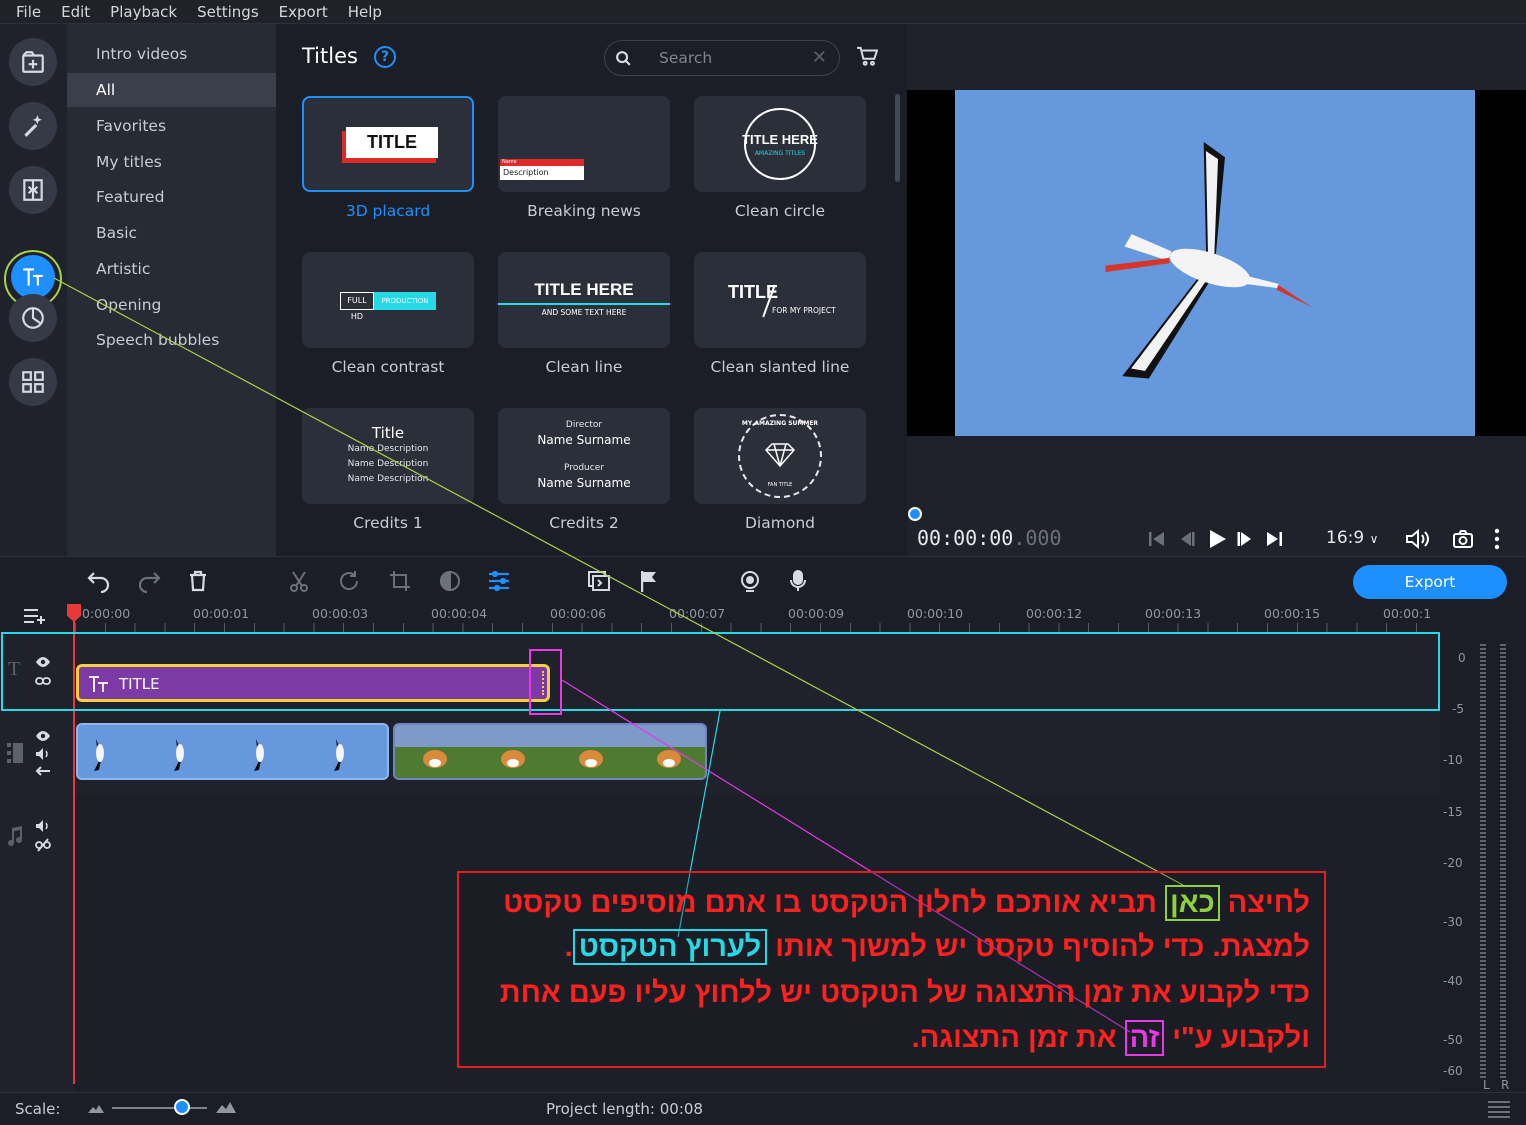  What do you see at coordinates (171, 197) in the screenshot?
I see `category-featured: Featured` at bounding box center [171, 197].